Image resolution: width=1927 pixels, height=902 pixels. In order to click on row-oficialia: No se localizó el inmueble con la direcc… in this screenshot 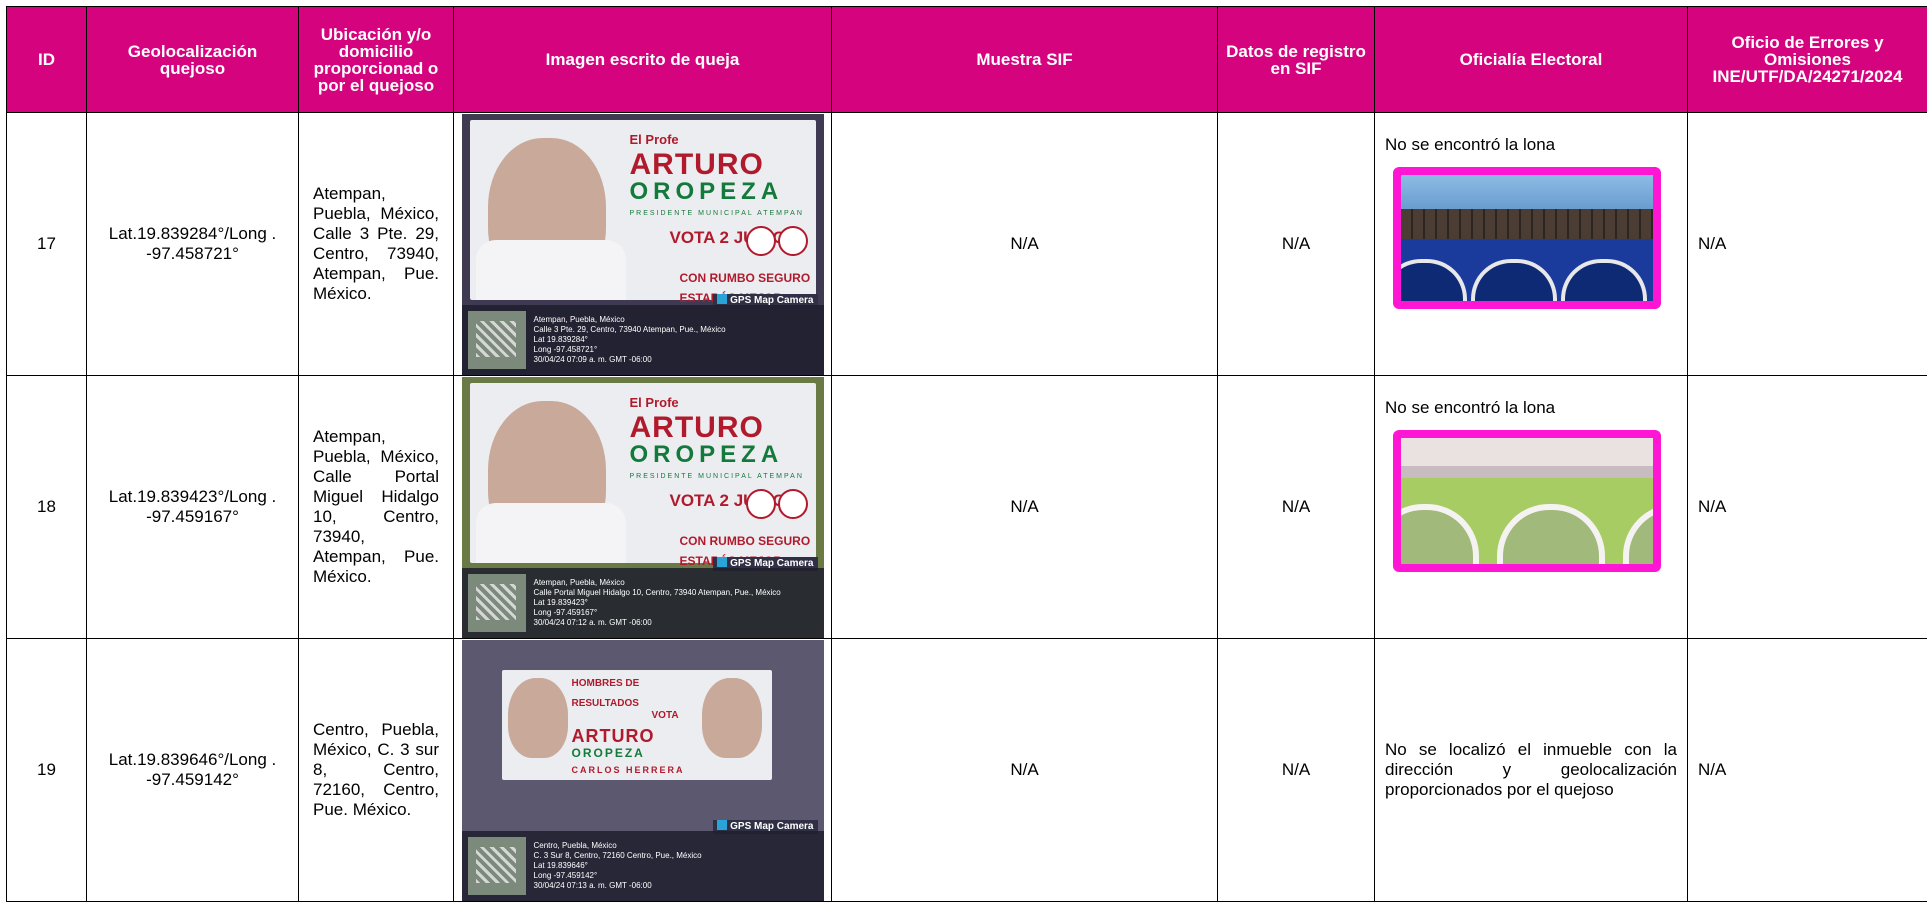, I will do `click(1531, 770)`.